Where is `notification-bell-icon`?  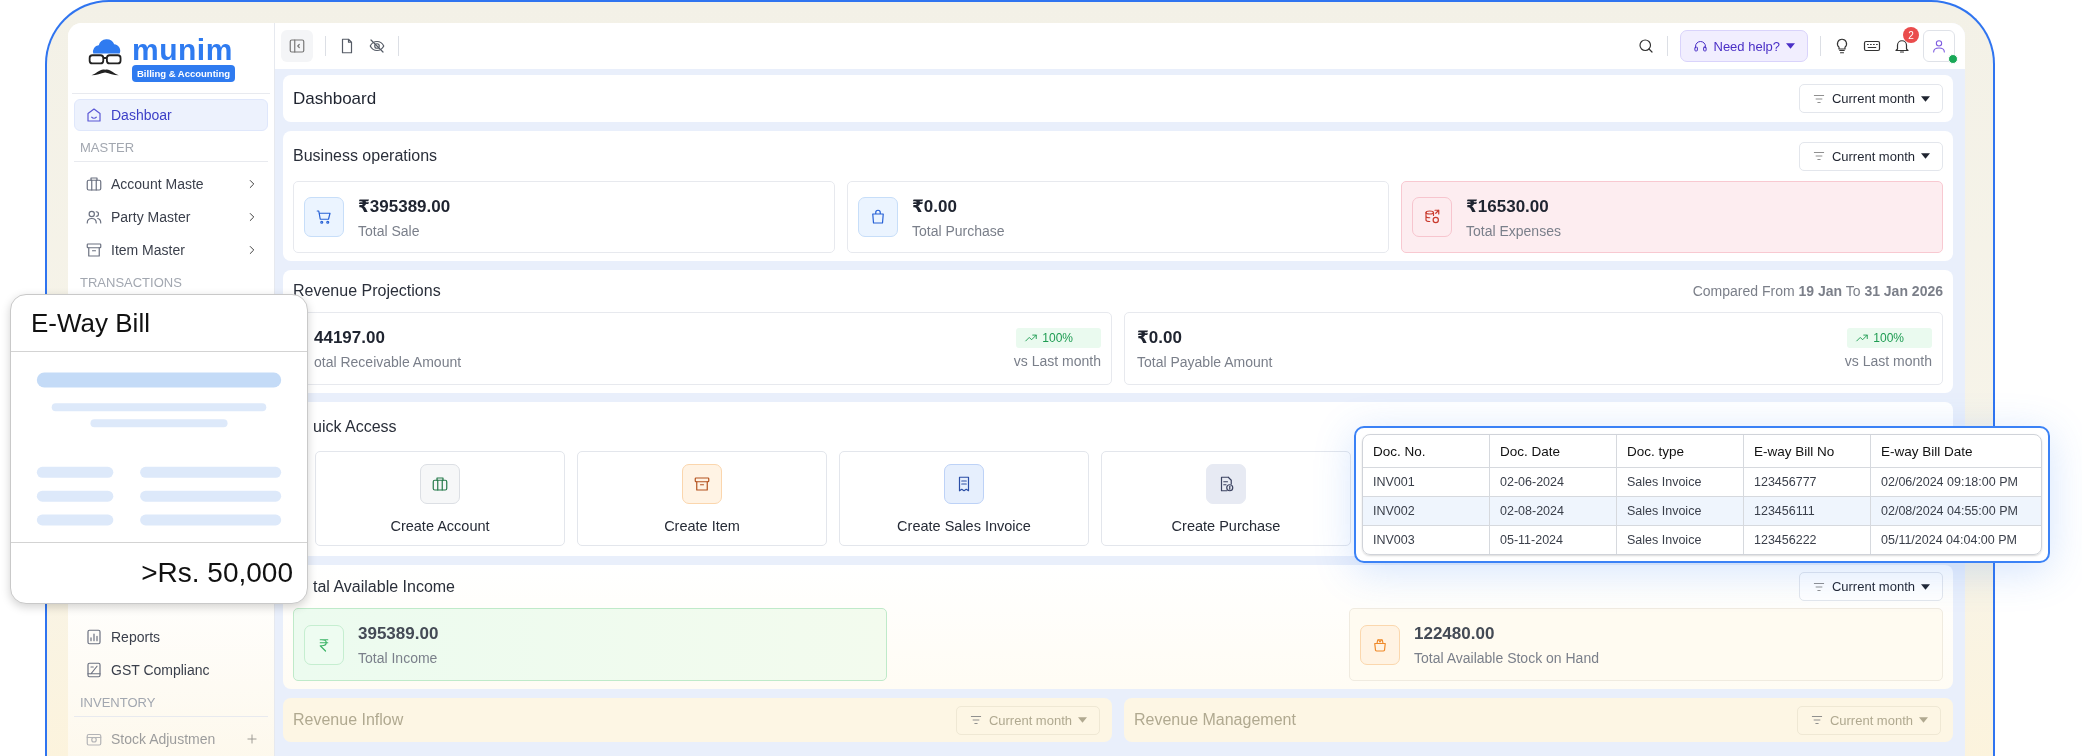 notification-bell-icon is located at coordinates (1902, 46).